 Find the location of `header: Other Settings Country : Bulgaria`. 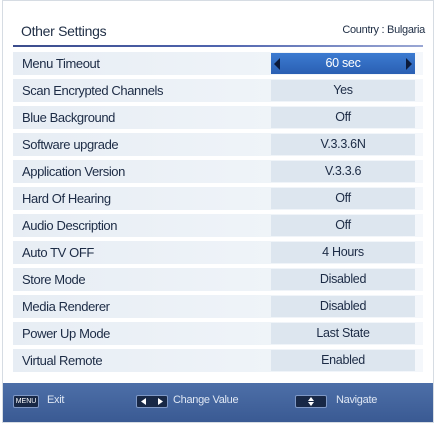

header: Other Settings Country : Bulgaria is located at coordinates (218, 24).